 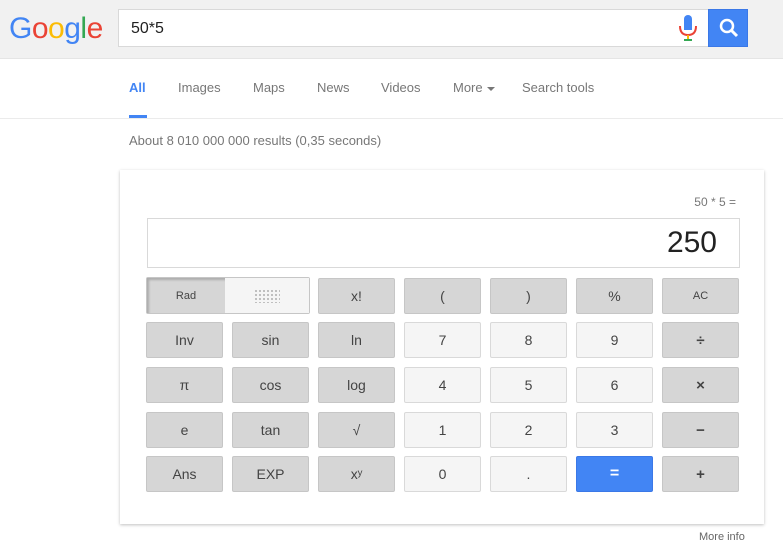 I want to click on equals-key: =, so click(x=614, y=474).